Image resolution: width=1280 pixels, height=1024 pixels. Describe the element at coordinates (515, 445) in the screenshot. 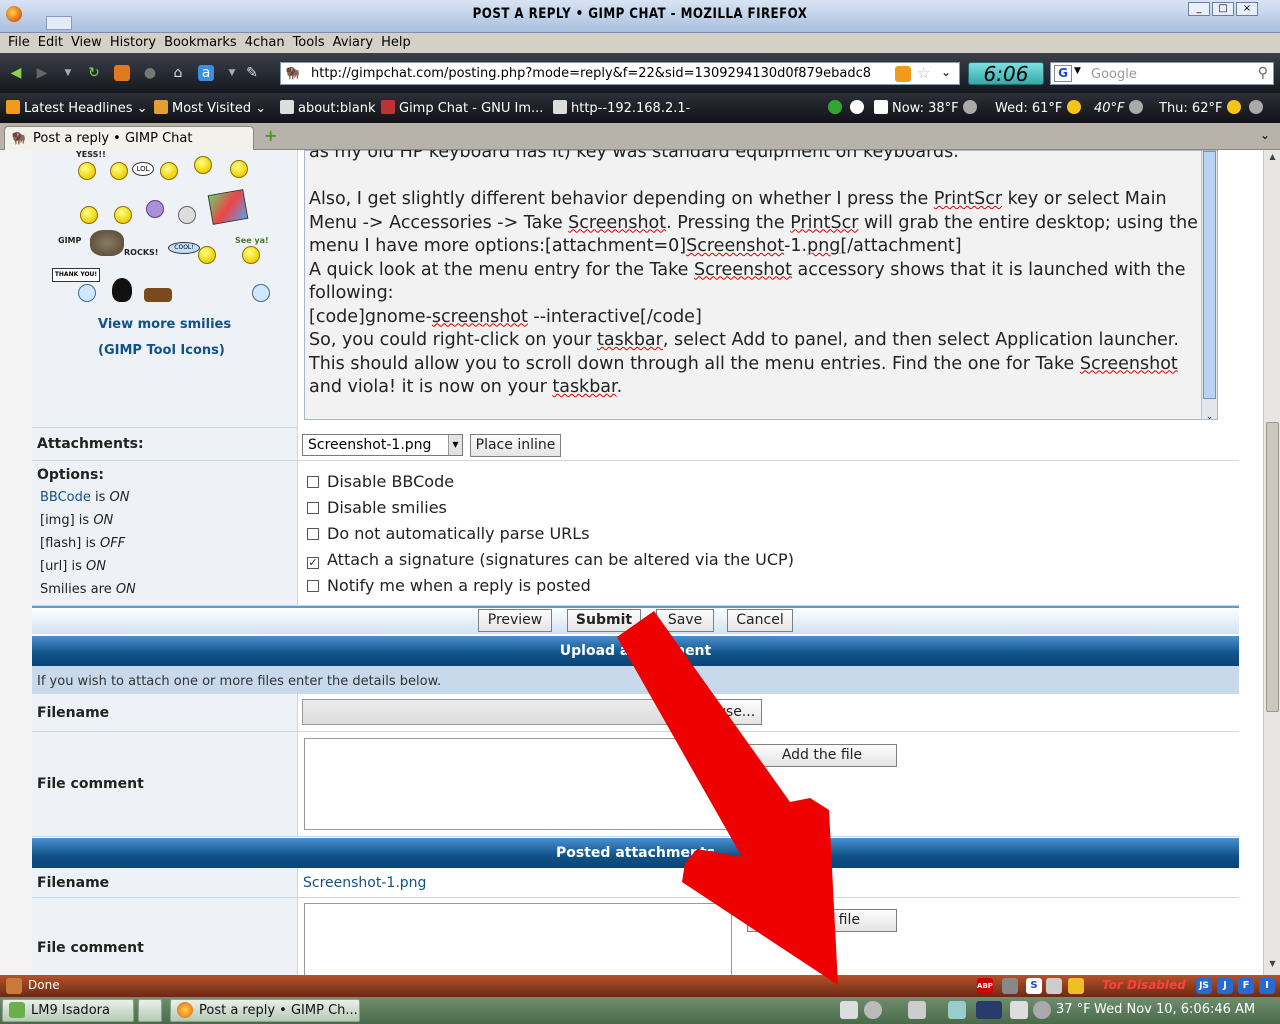

I see `place-inline-button: Place inline` at that location.